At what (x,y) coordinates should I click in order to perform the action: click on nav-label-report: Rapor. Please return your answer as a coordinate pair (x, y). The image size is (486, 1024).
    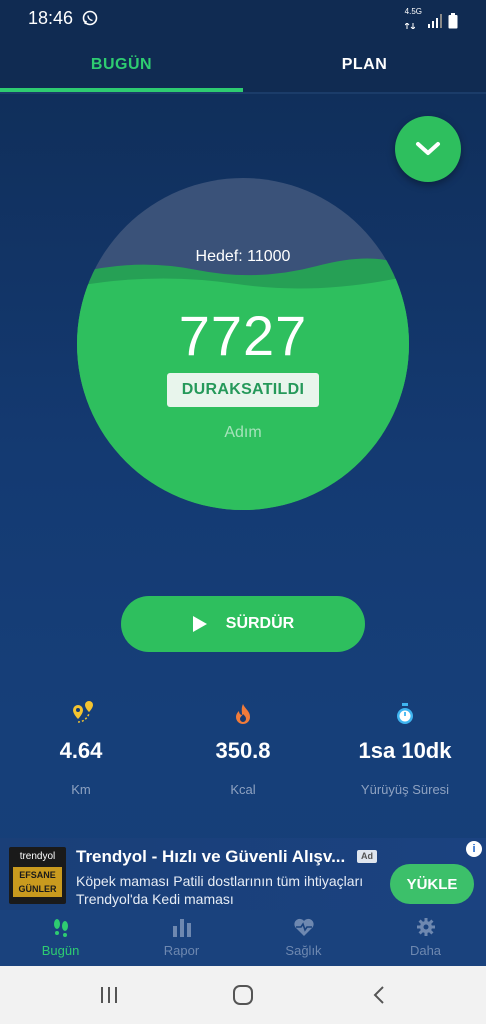
    Looking at the image, I should click on (181, 950).